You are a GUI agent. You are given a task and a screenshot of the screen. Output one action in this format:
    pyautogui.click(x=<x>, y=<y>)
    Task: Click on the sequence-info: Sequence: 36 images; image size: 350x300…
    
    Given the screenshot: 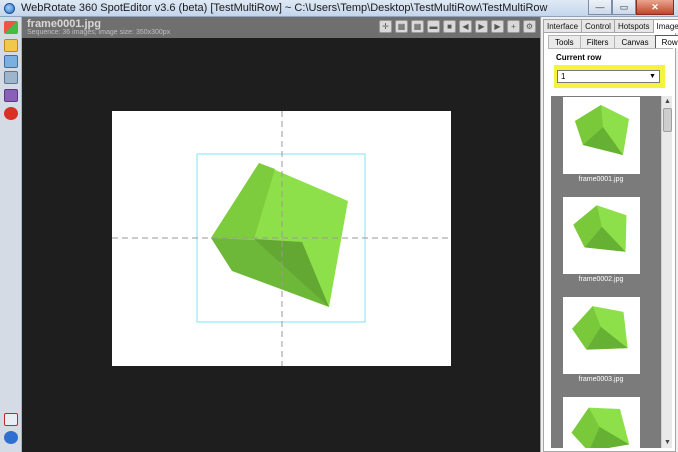 What is the action you would take?
    pyautogui.click(x=99, y=32)
    